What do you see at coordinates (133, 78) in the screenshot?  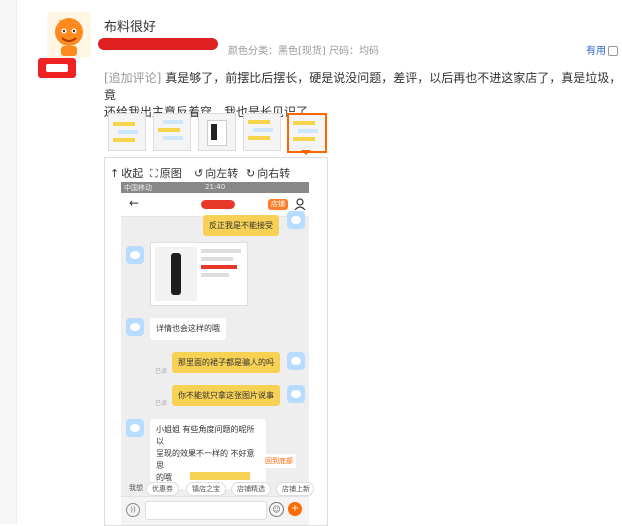 I see `append-tag: [追加评论]` at bounding box center [133, 78].